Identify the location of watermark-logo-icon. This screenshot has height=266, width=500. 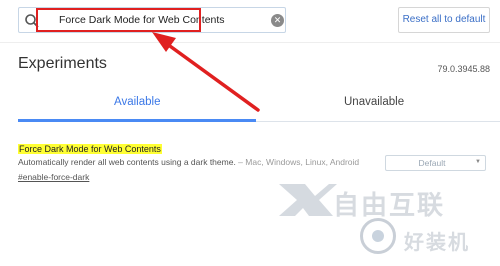
(378, 236).